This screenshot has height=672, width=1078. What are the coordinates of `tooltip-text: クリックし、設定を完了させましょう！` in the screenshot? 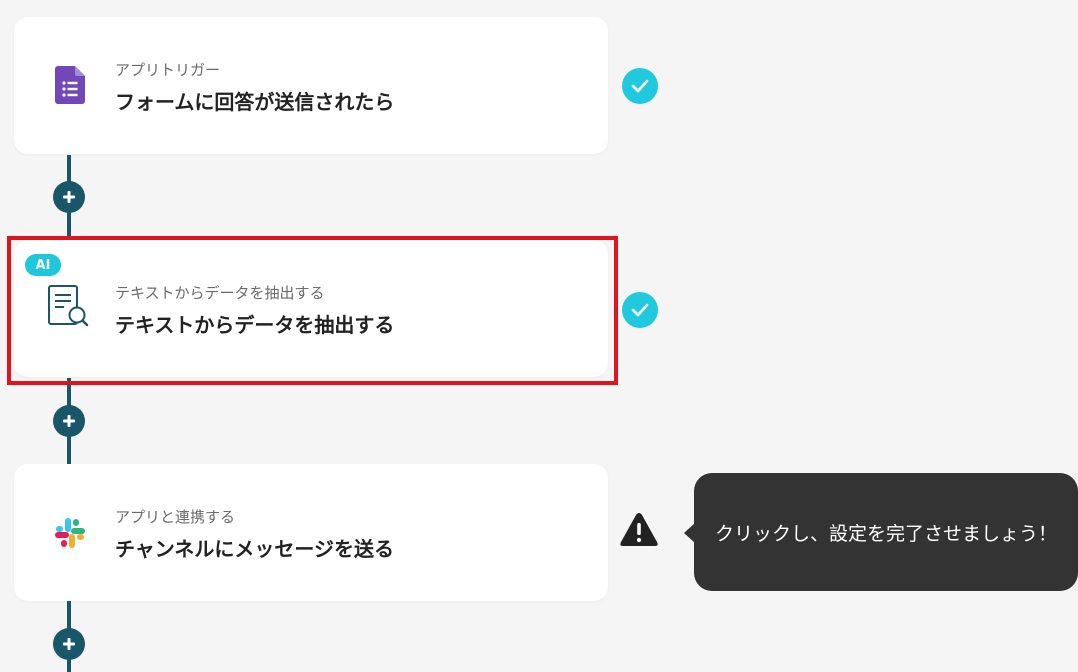 It's located at (885, 533).